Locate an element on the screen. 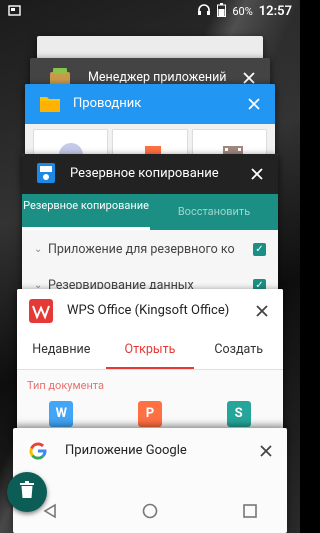 This screenshot has height=533, width=320. home-button is located at coordinates (150, 511).